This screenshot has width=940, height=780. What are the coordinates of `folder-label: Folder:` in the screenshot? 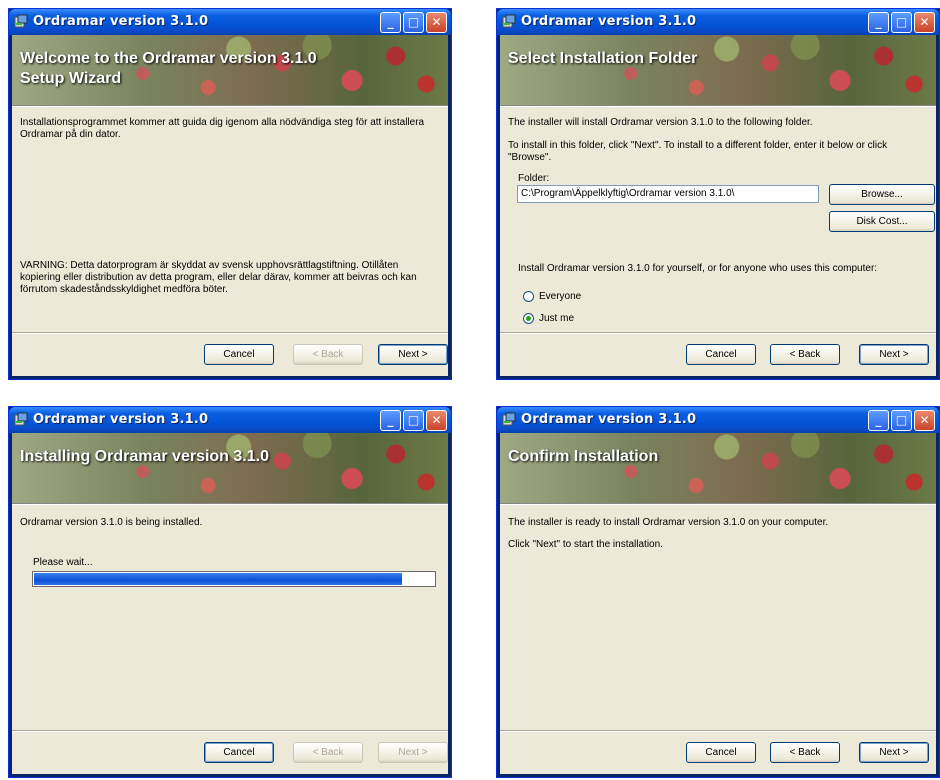 It's located at (534, 178).